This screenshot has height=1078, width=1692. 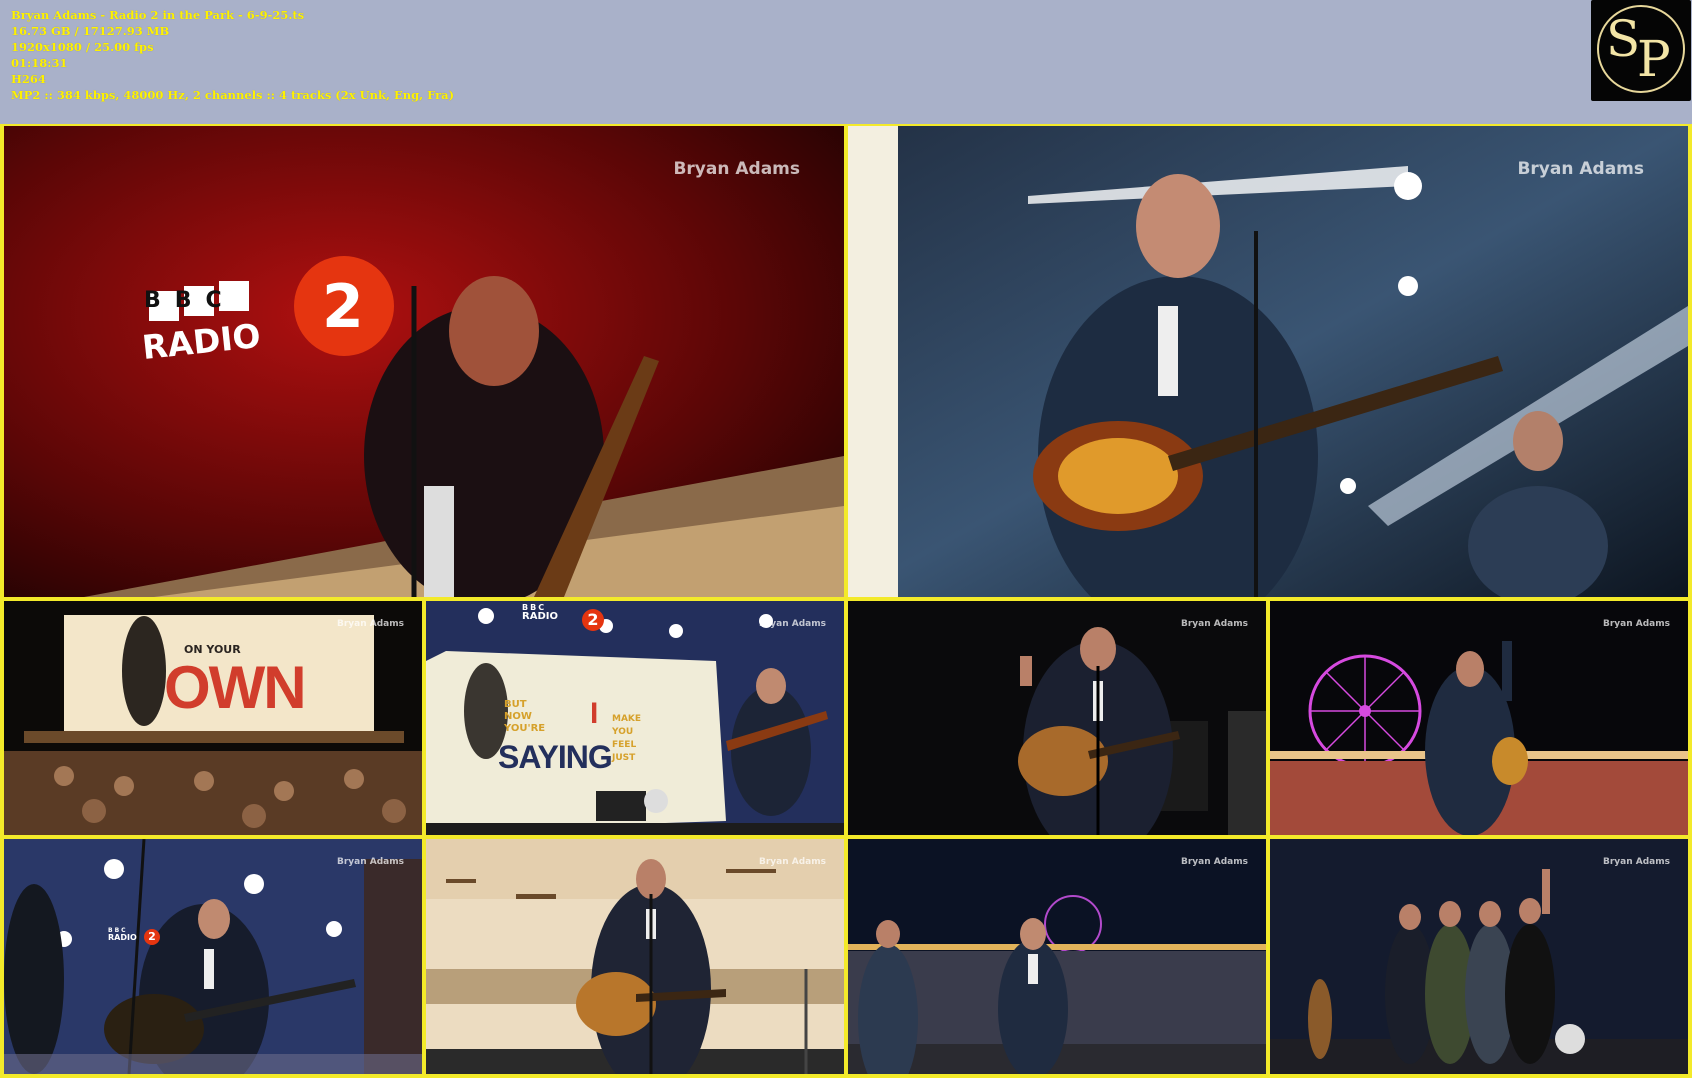 I want to click on sp-logo: S P, so click(x=1641, y=50).